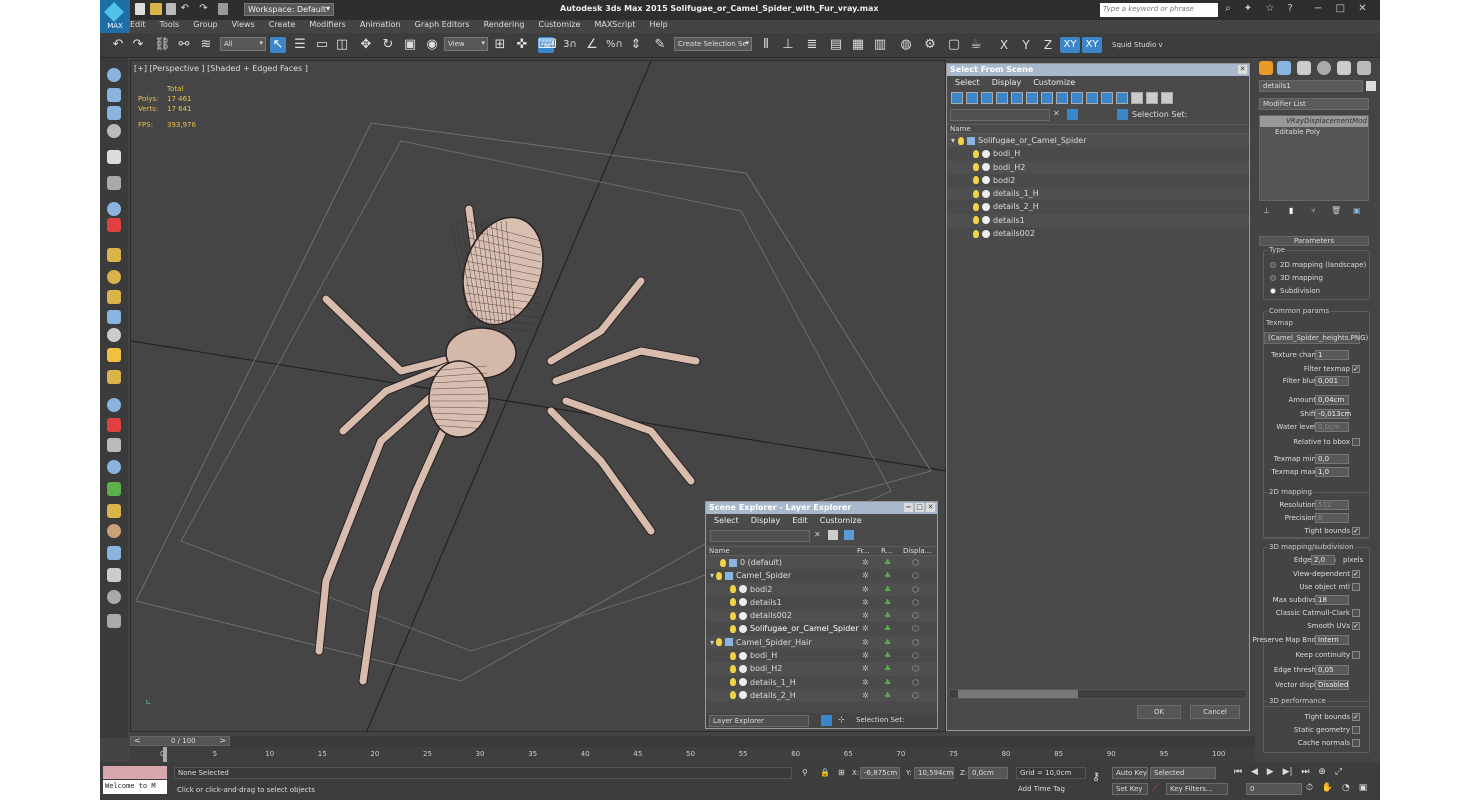 The width and height of the screenshot is (1480, 800). Describe the element at coordinates (1228, 8) in the screenshot. I see `binoculars-icon: ⌕` at that location.